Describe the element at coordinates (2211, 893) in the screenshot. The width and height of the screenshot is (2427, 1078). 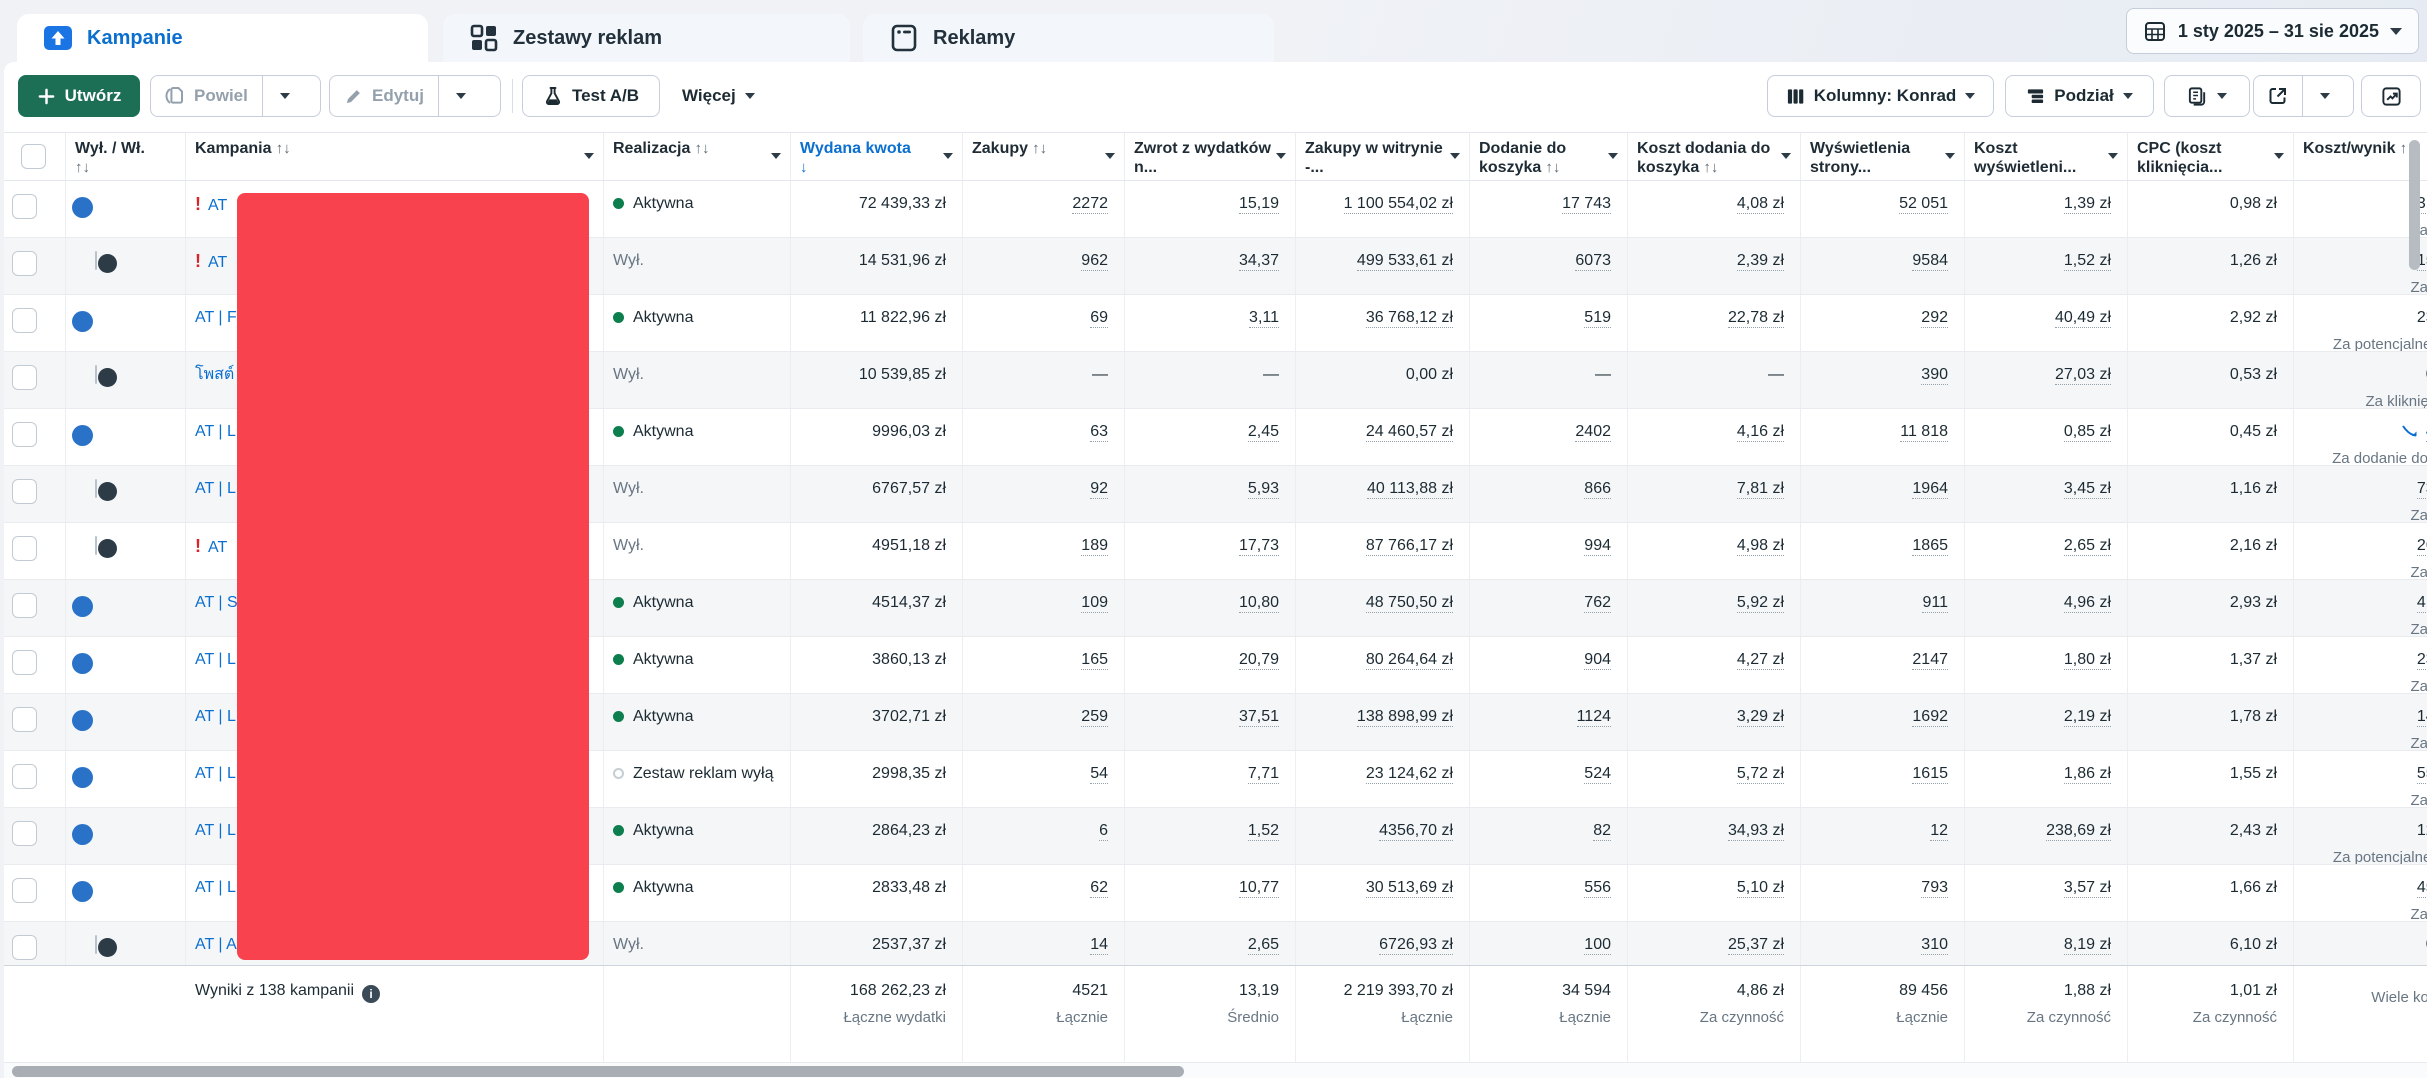
I see `metric-cpc: 1,66 zł` at that location.